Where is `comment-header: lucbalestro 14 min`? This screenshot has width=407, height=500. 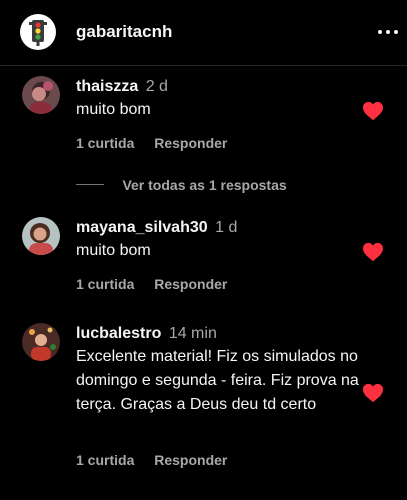 comment-header: lucbalestro 14 min is located at coordinates (146, 334).